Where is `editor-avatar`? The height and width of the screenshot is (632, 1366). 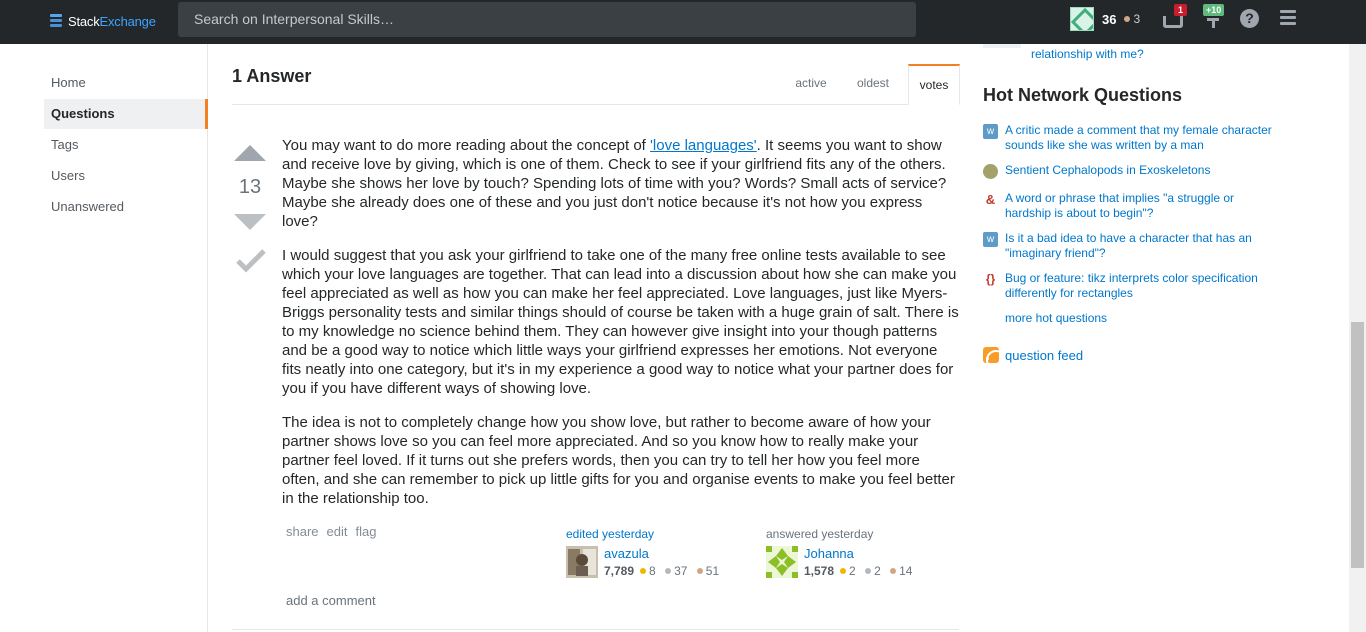 editor-avatar is located at coordinates (582, 562).